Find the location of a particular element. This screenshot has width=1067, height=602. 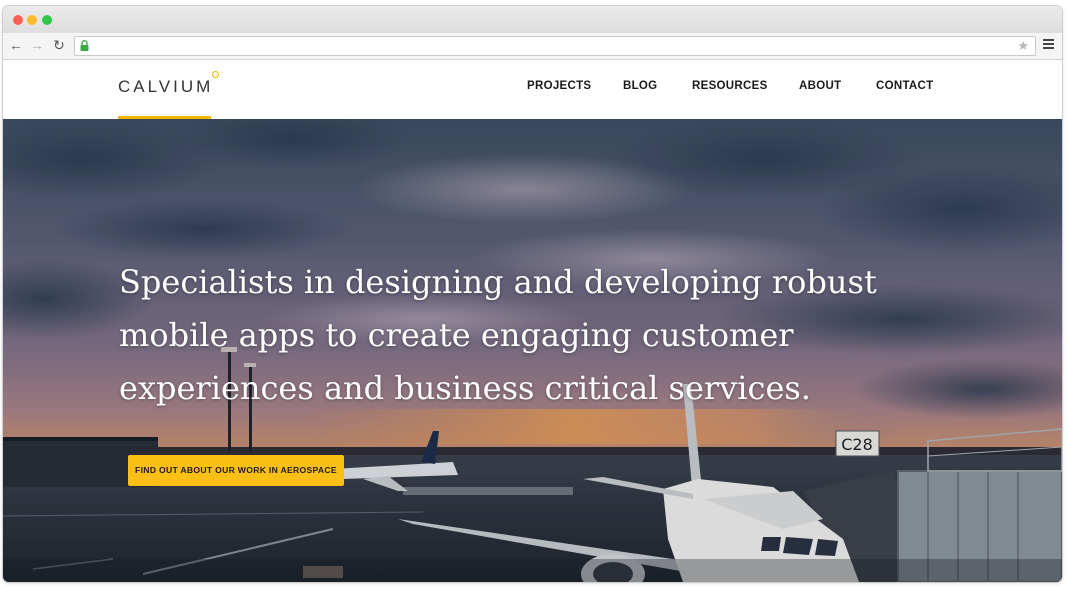

aerospace-cta-button: FIND OUT ABOUT OUR WORK IN AEROSPACE is located at coordinates (236, 470).